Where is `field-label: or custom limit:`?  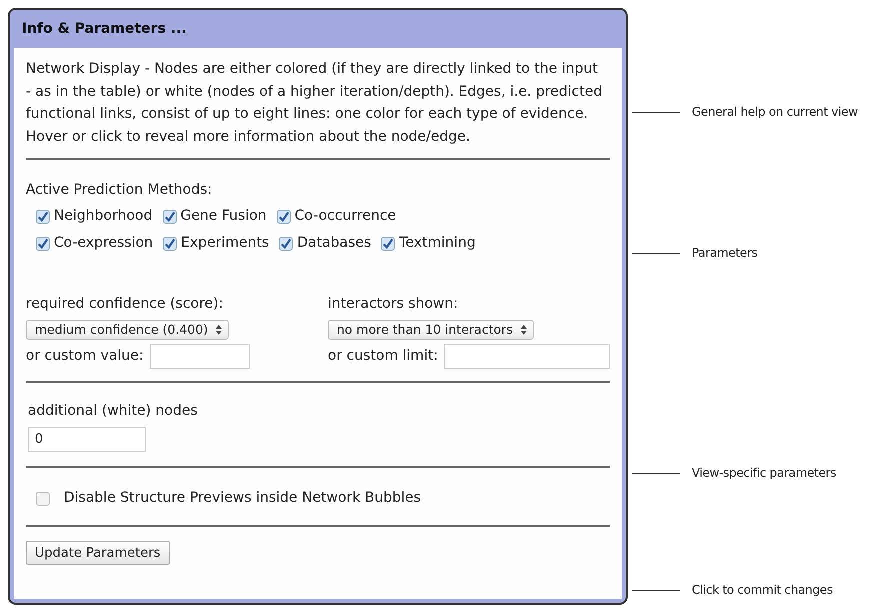
field-label: or custom limit: is located at coordinates (383, 356).